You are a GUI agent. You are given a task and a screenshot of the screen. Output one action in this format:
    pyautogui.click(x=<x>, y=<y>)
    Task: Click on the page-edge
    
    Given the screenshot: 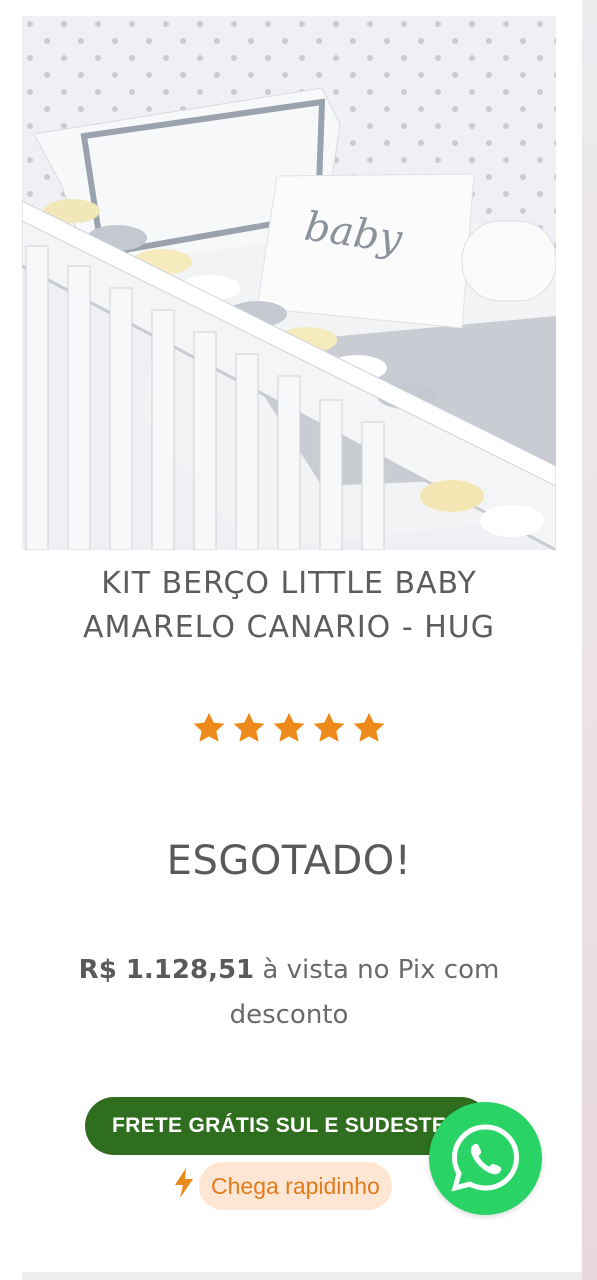 What is the action you would take?
    pyautogui.click(x=589, y=640)
    